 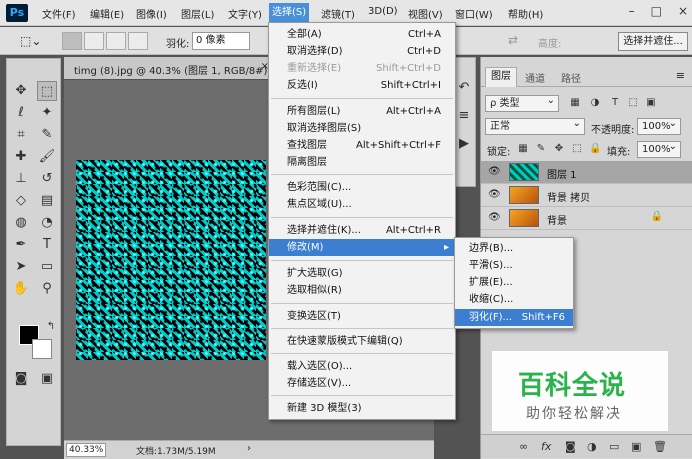 I want to click on fill-input: 100%, so click(x=659, y=148).